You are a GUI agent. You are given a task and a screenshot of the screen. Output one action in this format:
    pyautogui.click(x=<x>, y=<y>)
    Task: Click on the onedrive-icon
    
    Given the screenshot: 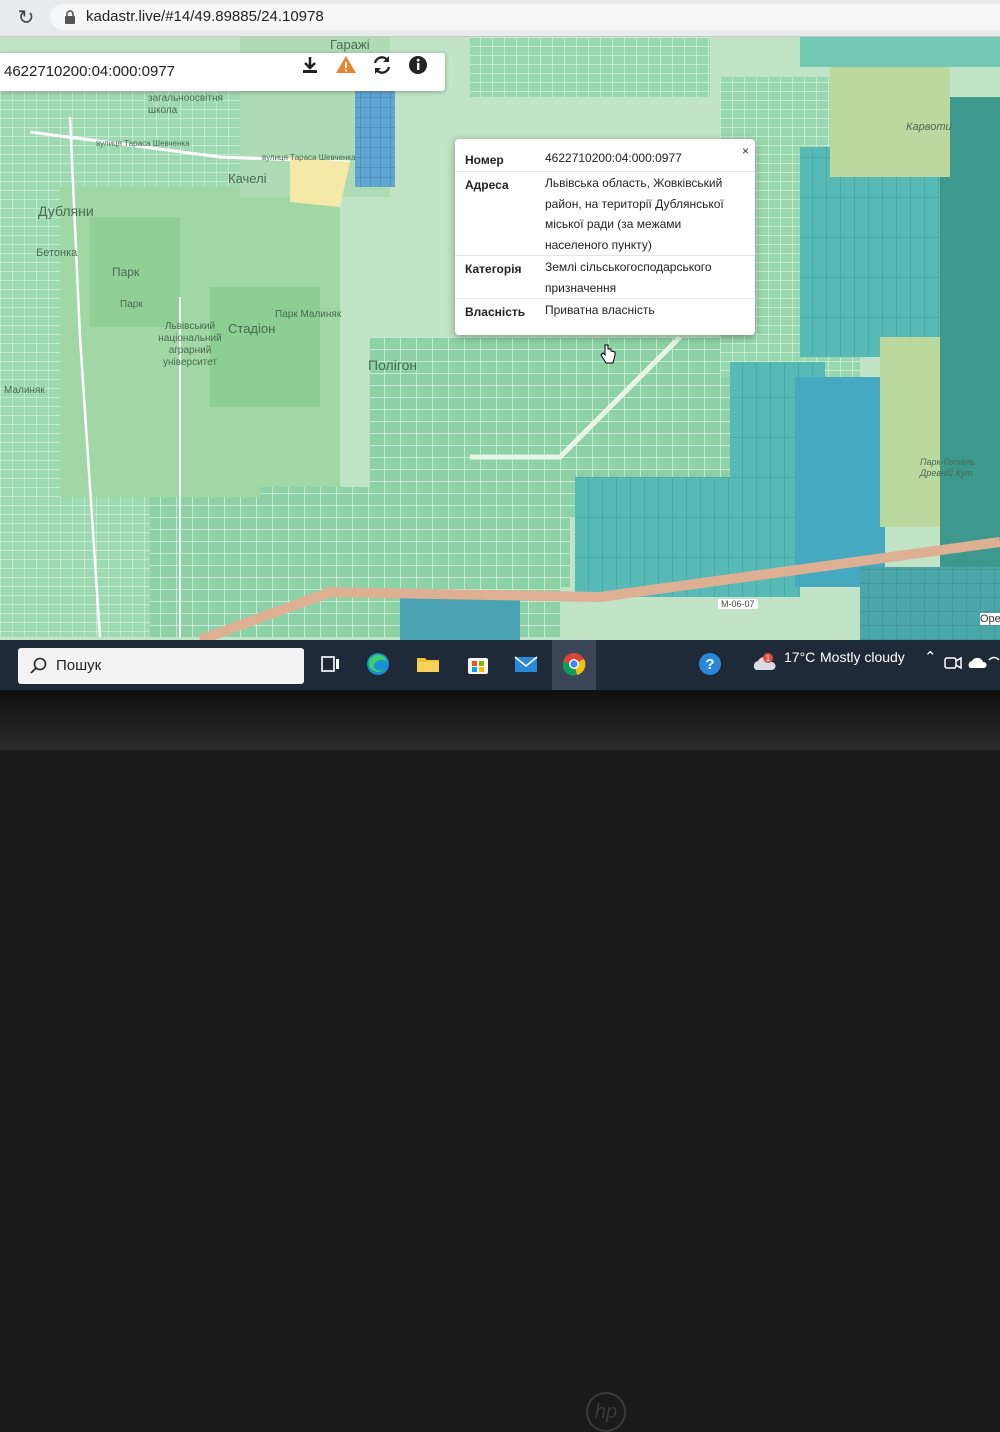 What is the action you would take?
    pyautogui.click(x=977, y=663)
    